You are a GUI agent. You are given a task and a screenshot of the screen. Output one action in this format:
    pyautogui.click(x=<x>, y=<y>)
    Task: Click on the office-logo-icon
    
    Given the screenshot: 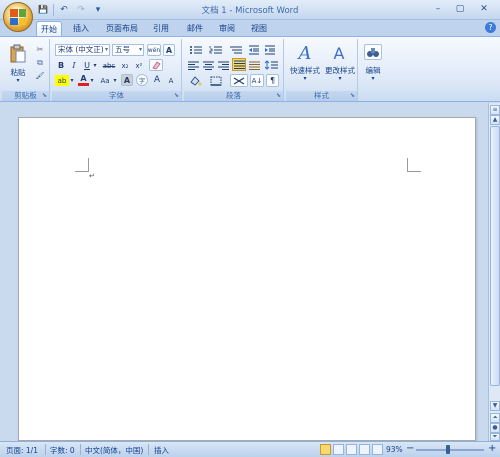 What is the action you would take?
    pyautogui.click(x=18, y=17)
    